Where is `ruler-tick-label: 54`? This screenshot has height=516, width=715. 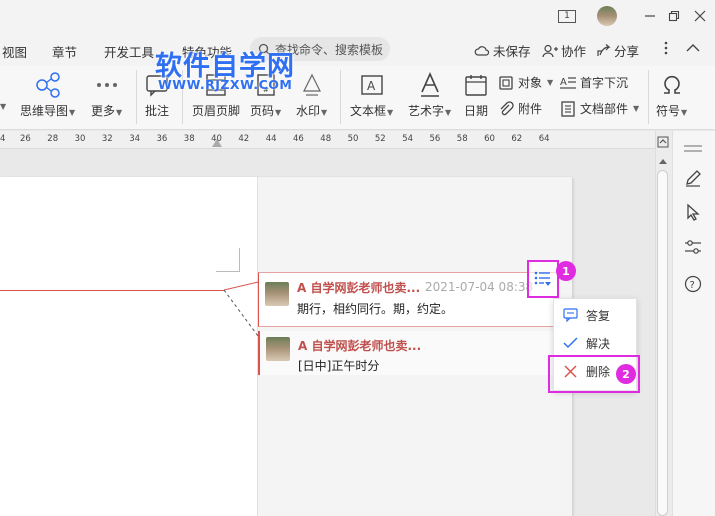 ruler-tick-label: 54 is located at coordinates (408, 139).